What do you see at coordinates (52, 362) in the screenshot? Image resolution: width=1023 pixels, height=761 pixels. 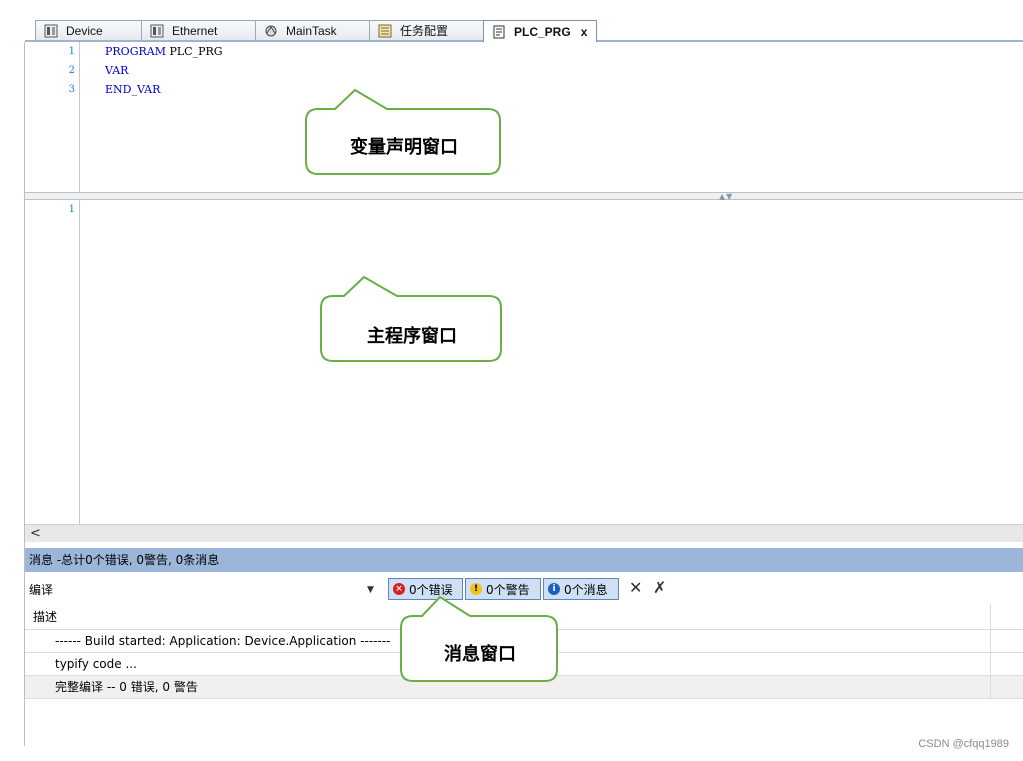 I see `line-number-gutter: 1` at bounding box center [52, 362].